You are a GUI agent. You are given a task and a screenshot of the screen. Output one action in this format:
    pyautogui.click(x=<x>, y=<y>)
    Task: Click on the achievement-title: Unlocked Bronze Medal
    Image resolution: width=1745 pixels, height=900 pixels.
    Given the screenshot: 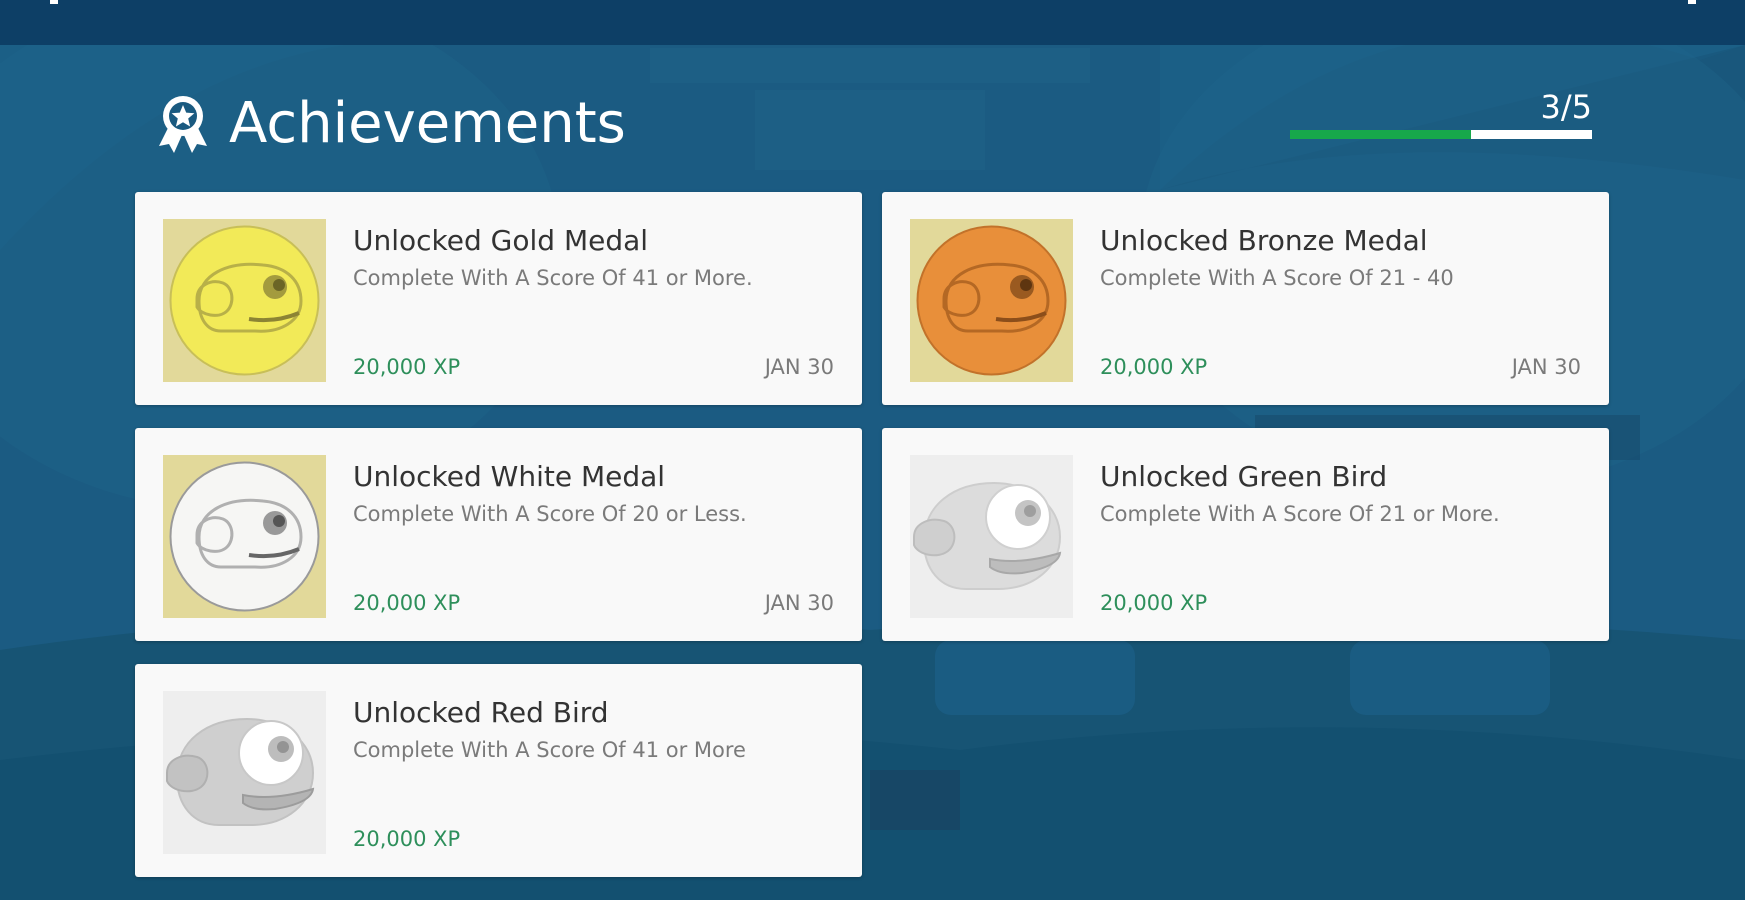 What is the action you would take?
    pyautogui.click(x=1264, y=240)
    